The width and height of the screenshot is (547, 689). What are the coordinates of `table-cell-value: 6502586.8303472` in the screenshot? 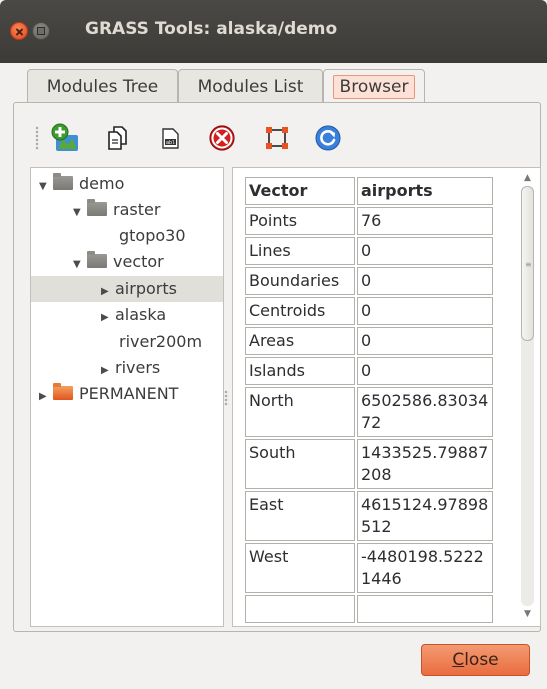 It's located at (425, 412).